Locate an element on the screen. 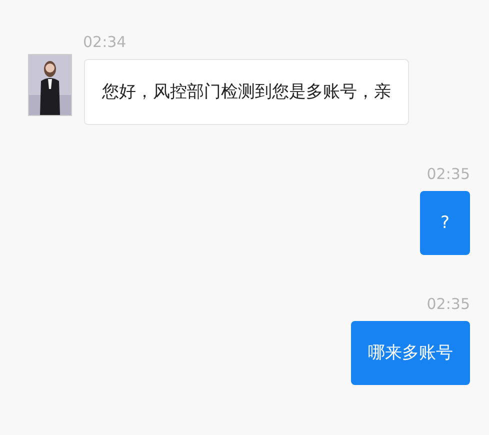 This screenshot has height=435, width=489. message-bubble: ? is located at coordinates (445, 223).